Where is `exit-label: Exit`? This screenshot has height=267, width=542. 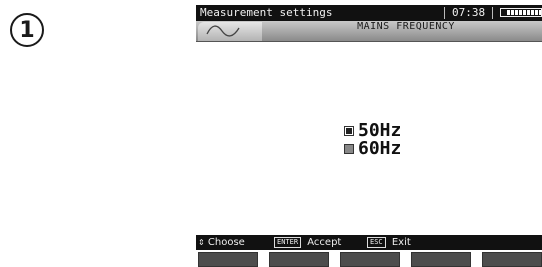 exit-label: Exit is located at coordinates (401, 242).